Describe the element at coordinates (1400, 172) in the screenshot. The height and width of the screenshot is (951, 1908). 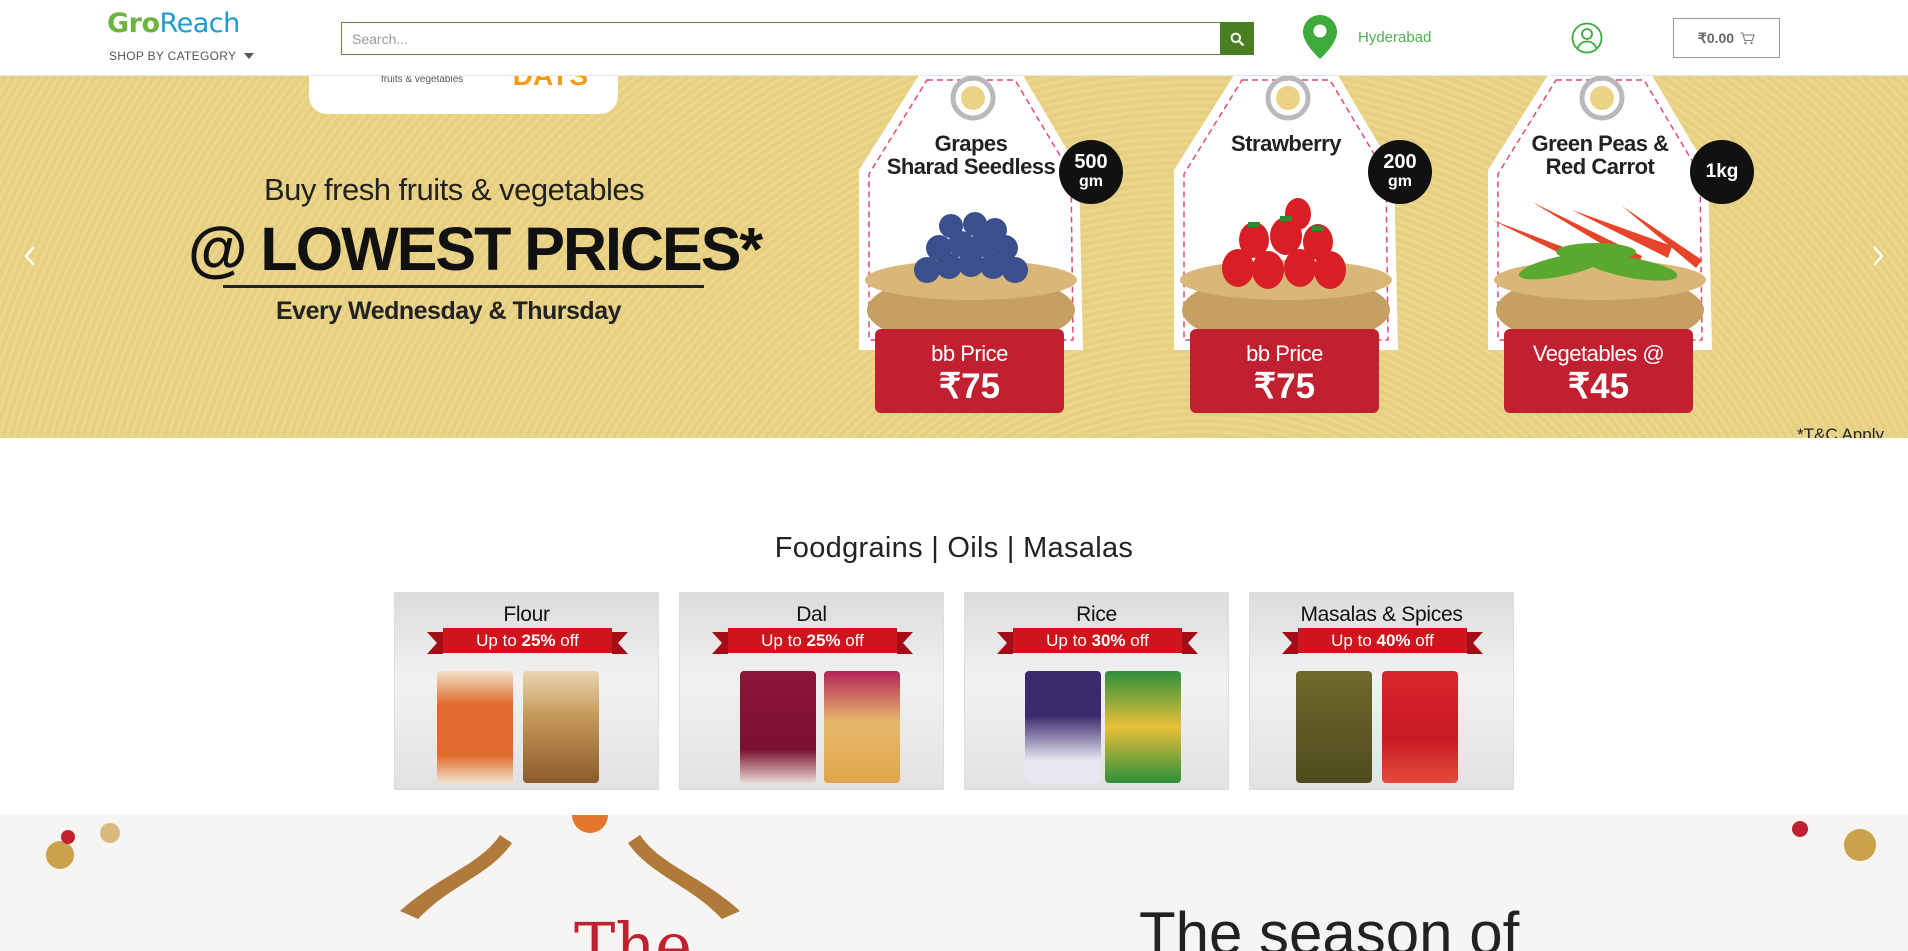
I see `tag-weight-badge: 200 gm` at that location.